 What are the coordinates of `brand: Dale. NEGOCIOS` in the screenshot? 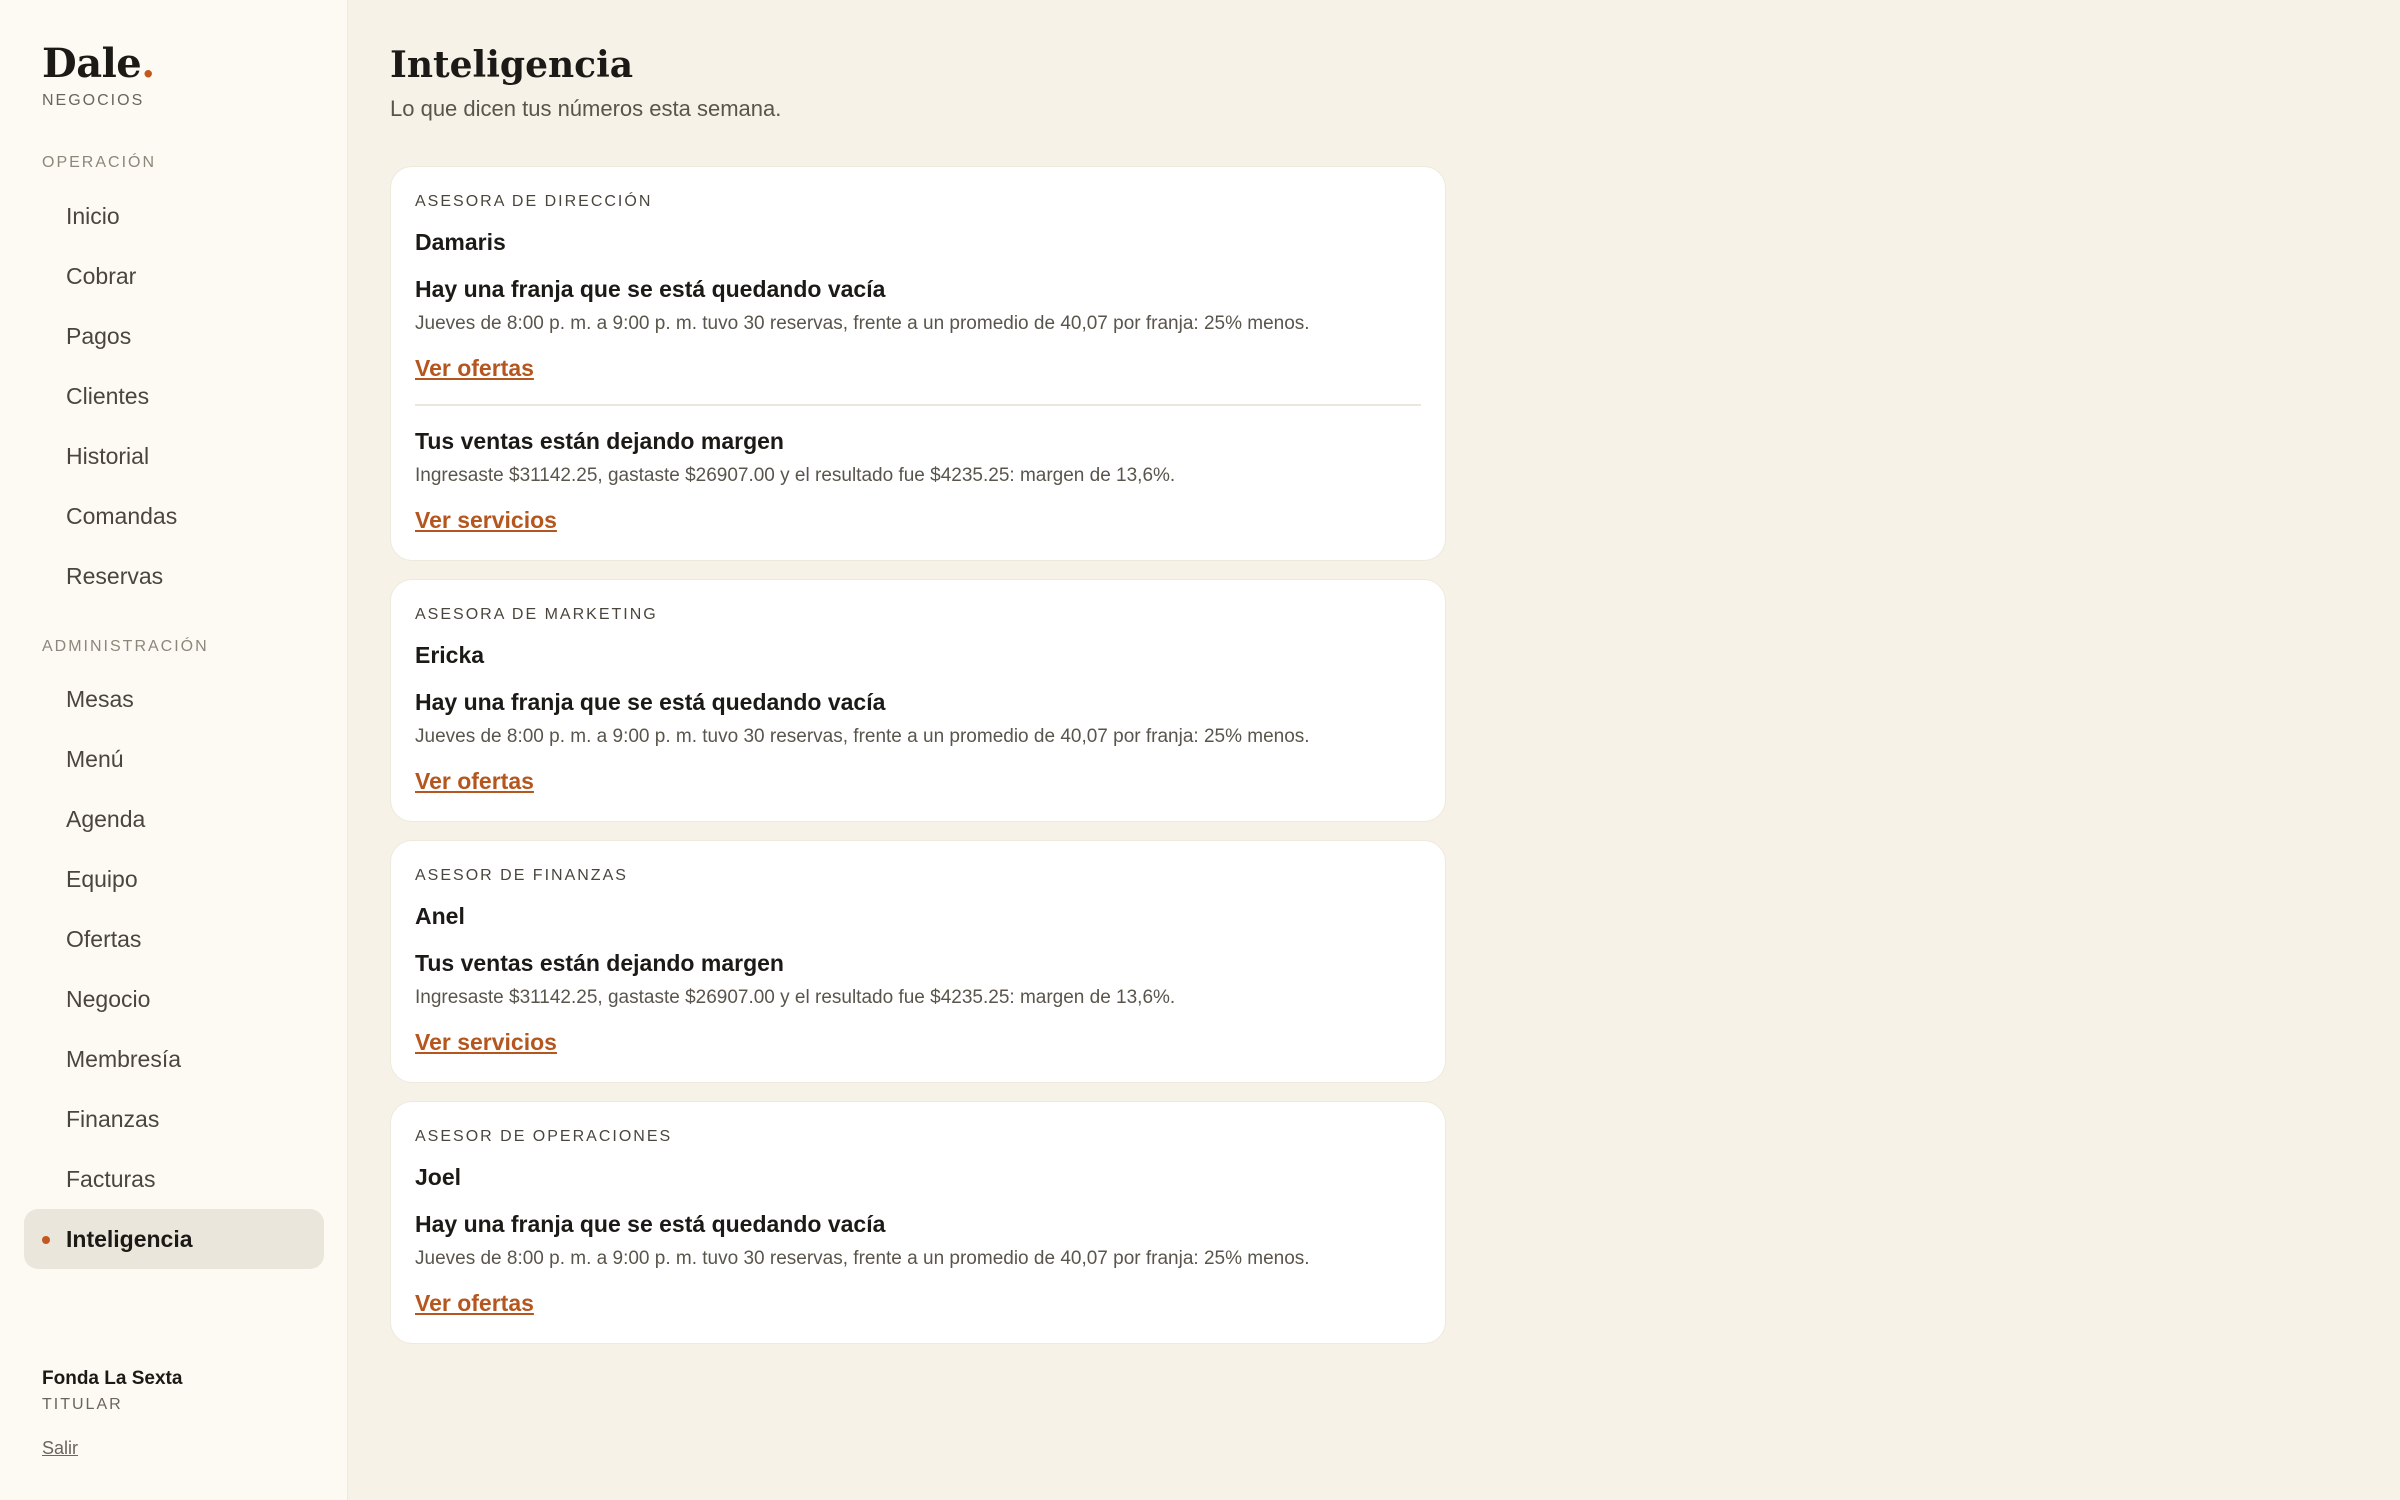 It's located at (98, 75).